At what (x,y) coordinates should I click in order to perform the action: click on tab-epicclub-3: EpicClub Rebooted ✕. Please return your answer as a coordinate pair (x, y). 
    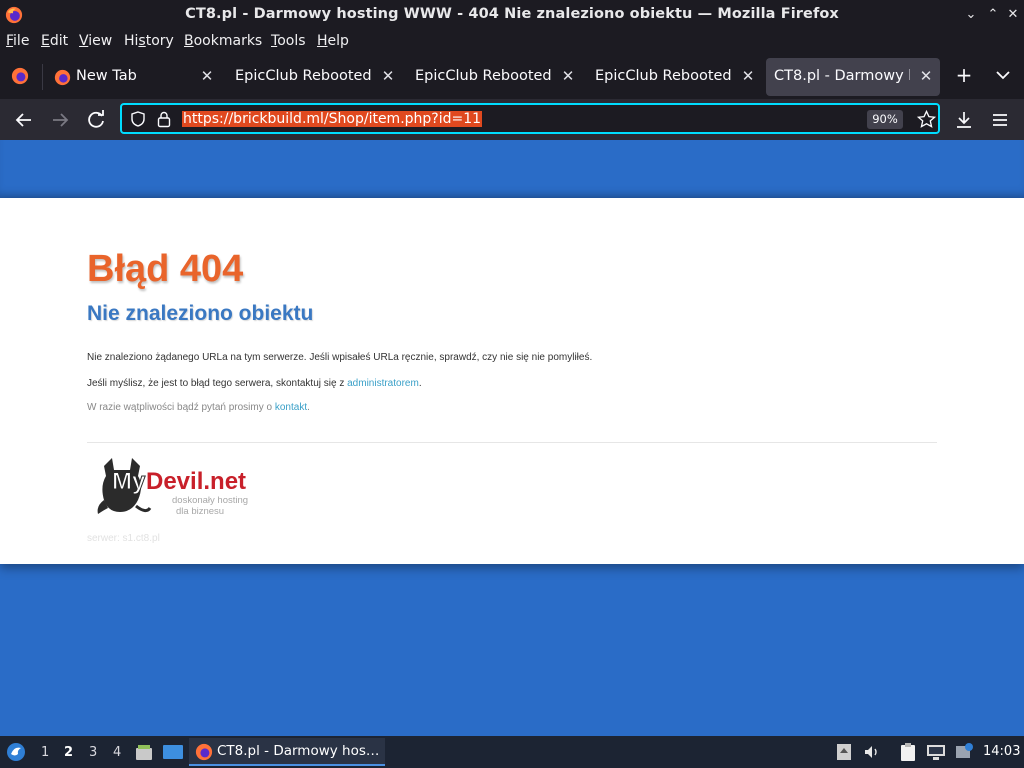
    Looking at the image, I should click on (674, 77).